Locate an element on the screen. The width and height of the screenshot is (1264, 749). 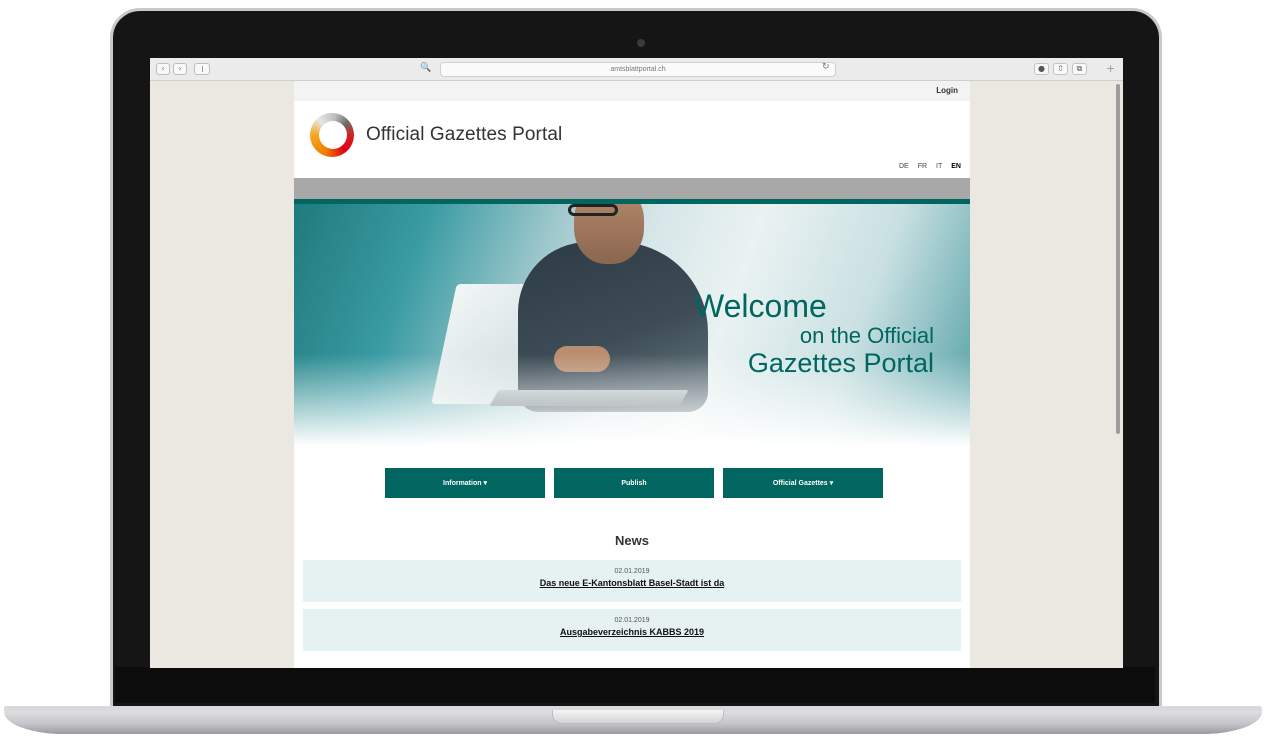
new-tab-icon: + is located at coordinates (1110, 68).